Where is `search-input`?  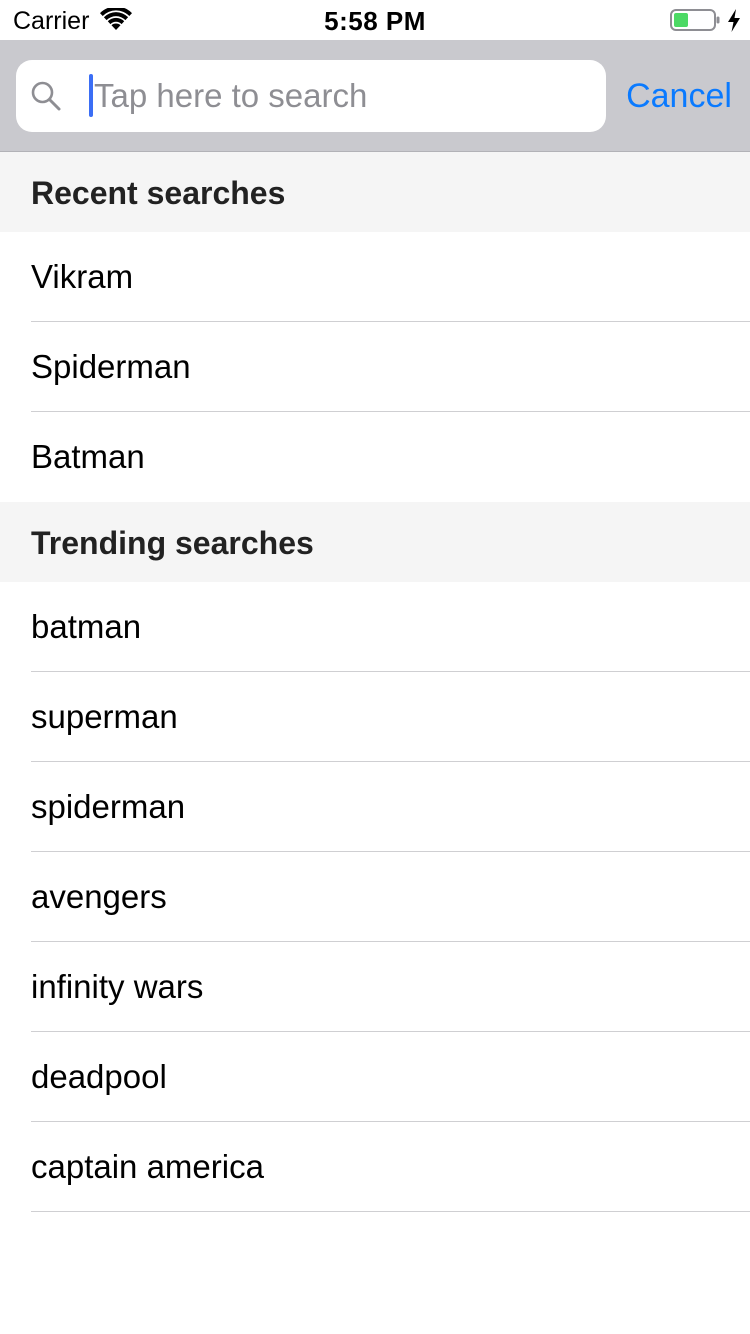
search-input is located at coordinates (344, 96).